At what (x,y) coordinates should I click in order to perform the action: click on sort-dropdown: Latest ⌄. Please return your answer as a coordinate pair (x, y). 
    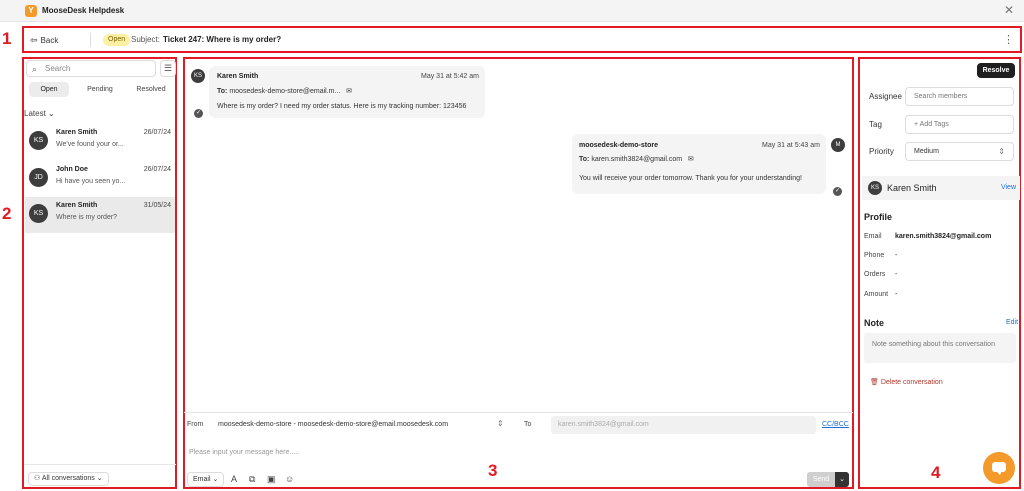
    Looking at the image, I should click on (39, 114).